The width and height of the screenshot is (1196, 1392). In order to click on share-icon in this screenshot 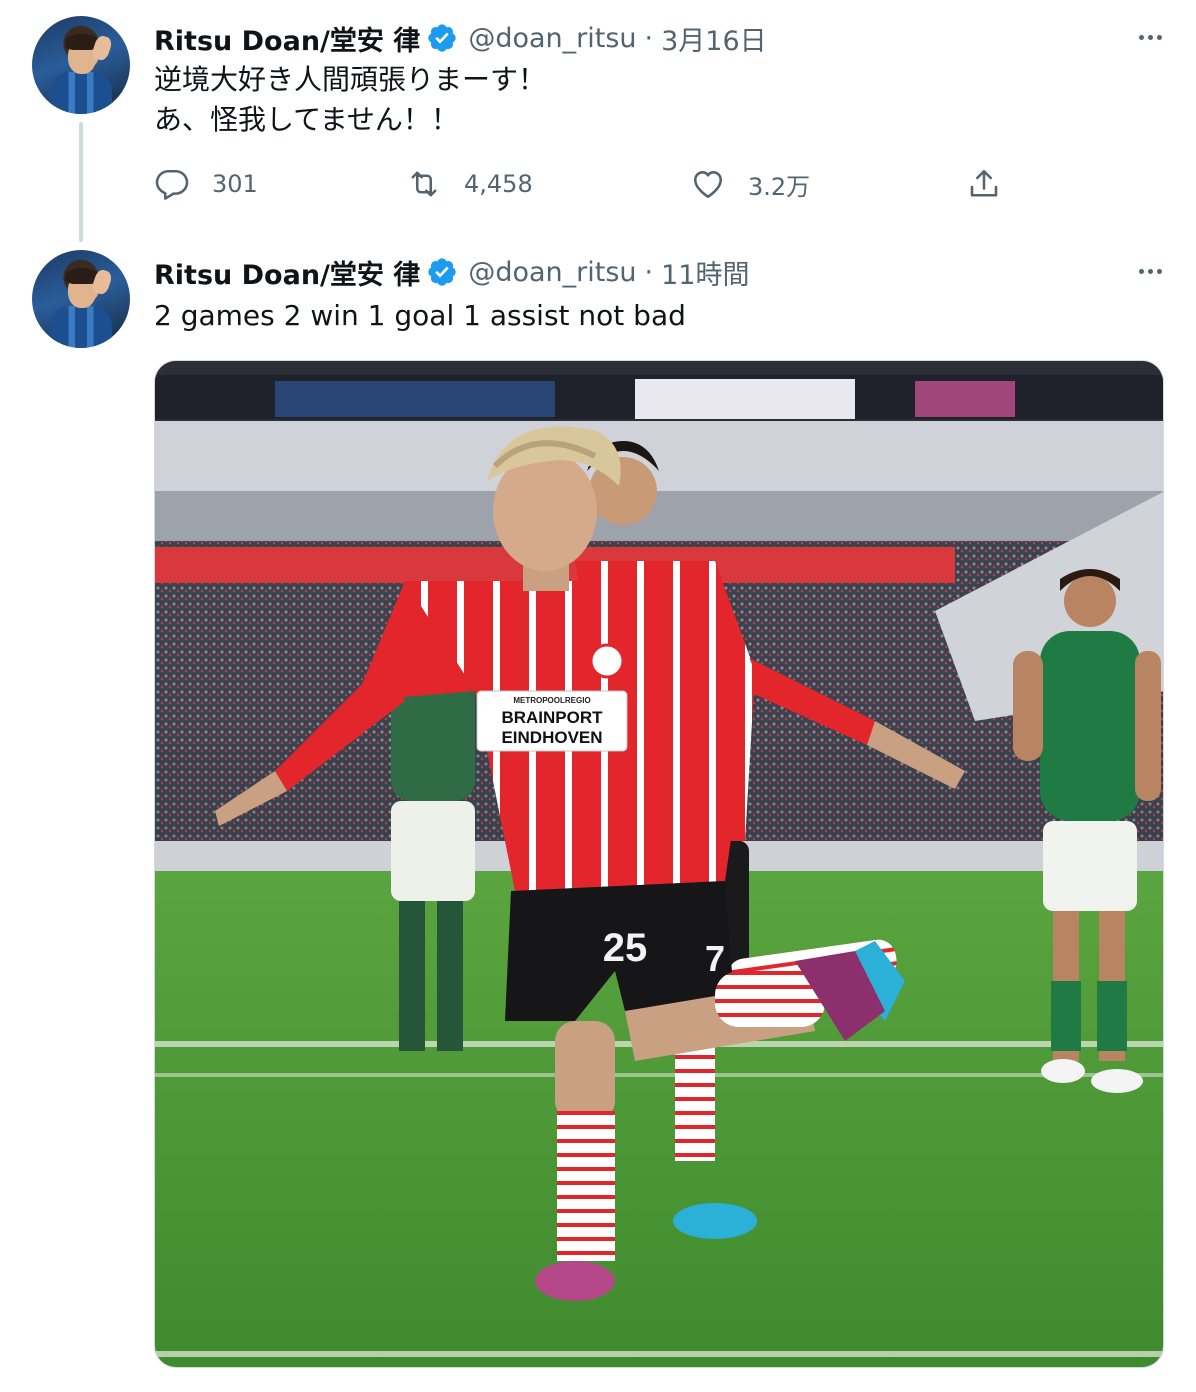, I will do `click(984, 183)`.